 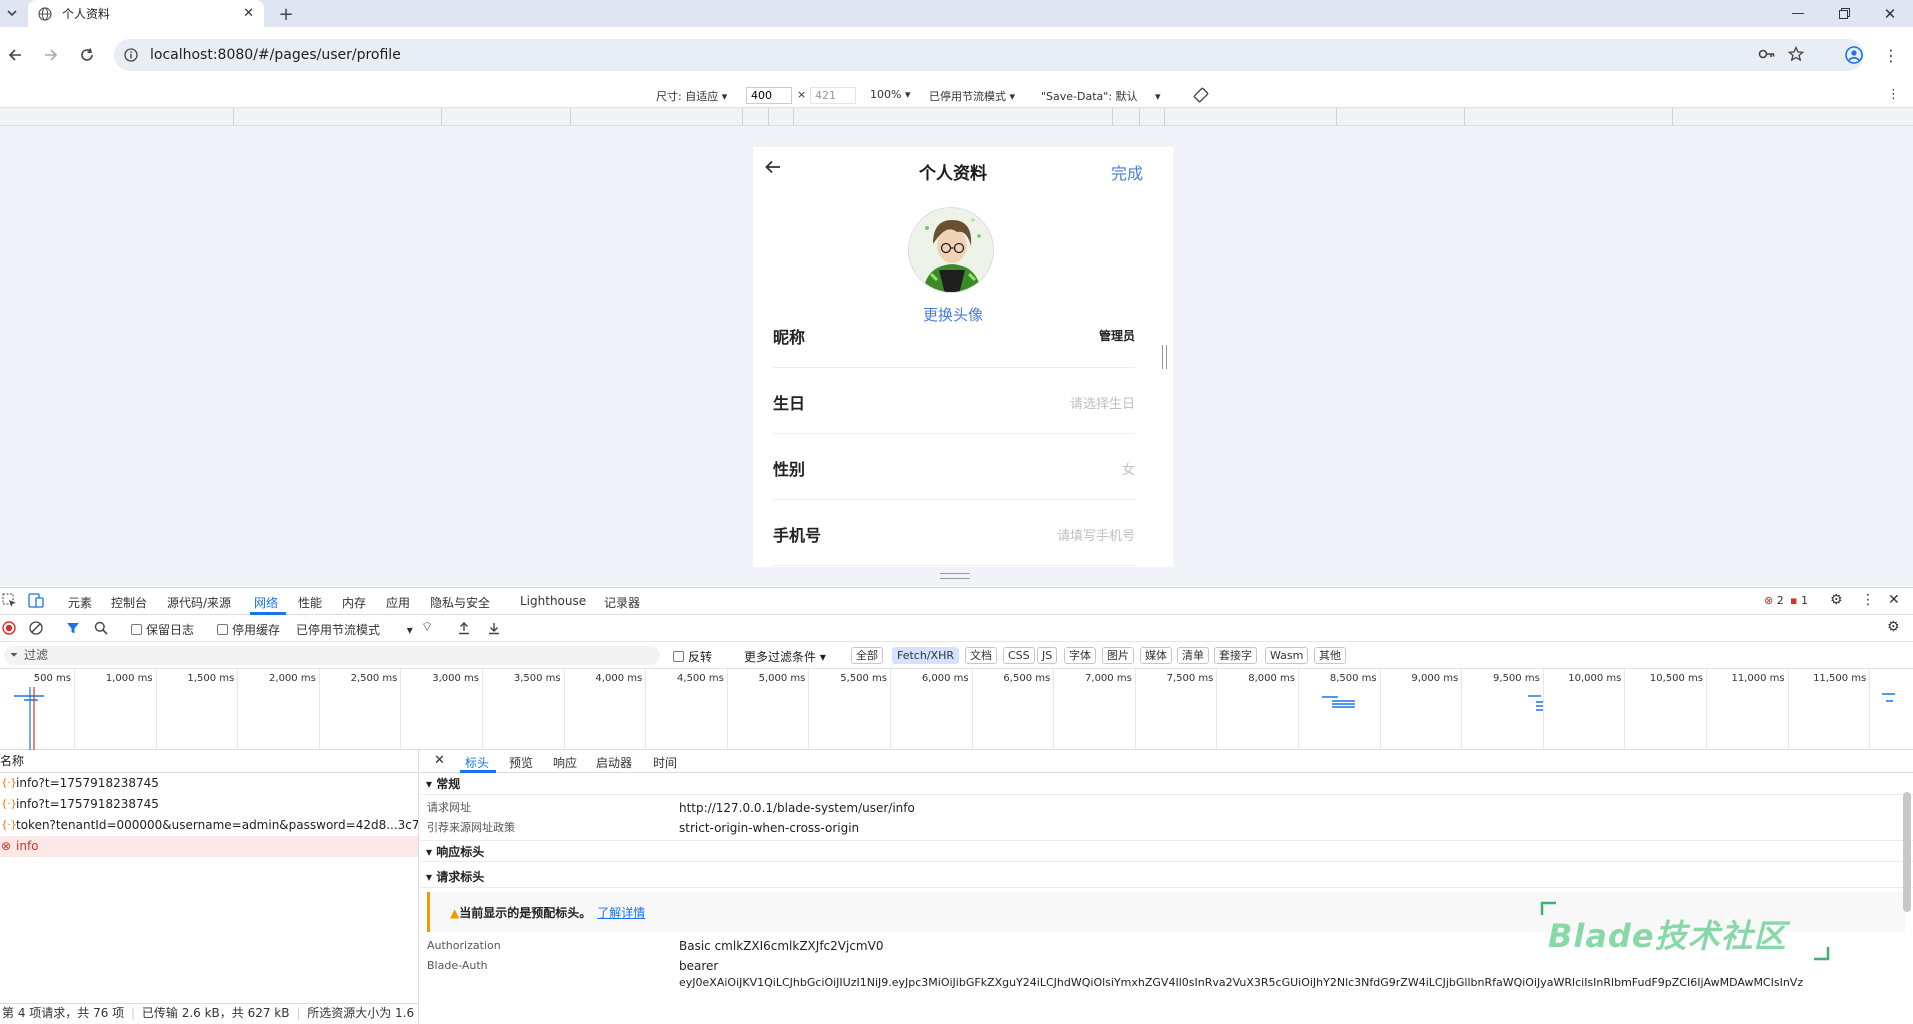 I want to click on back-button, so click(x=15, y=55).